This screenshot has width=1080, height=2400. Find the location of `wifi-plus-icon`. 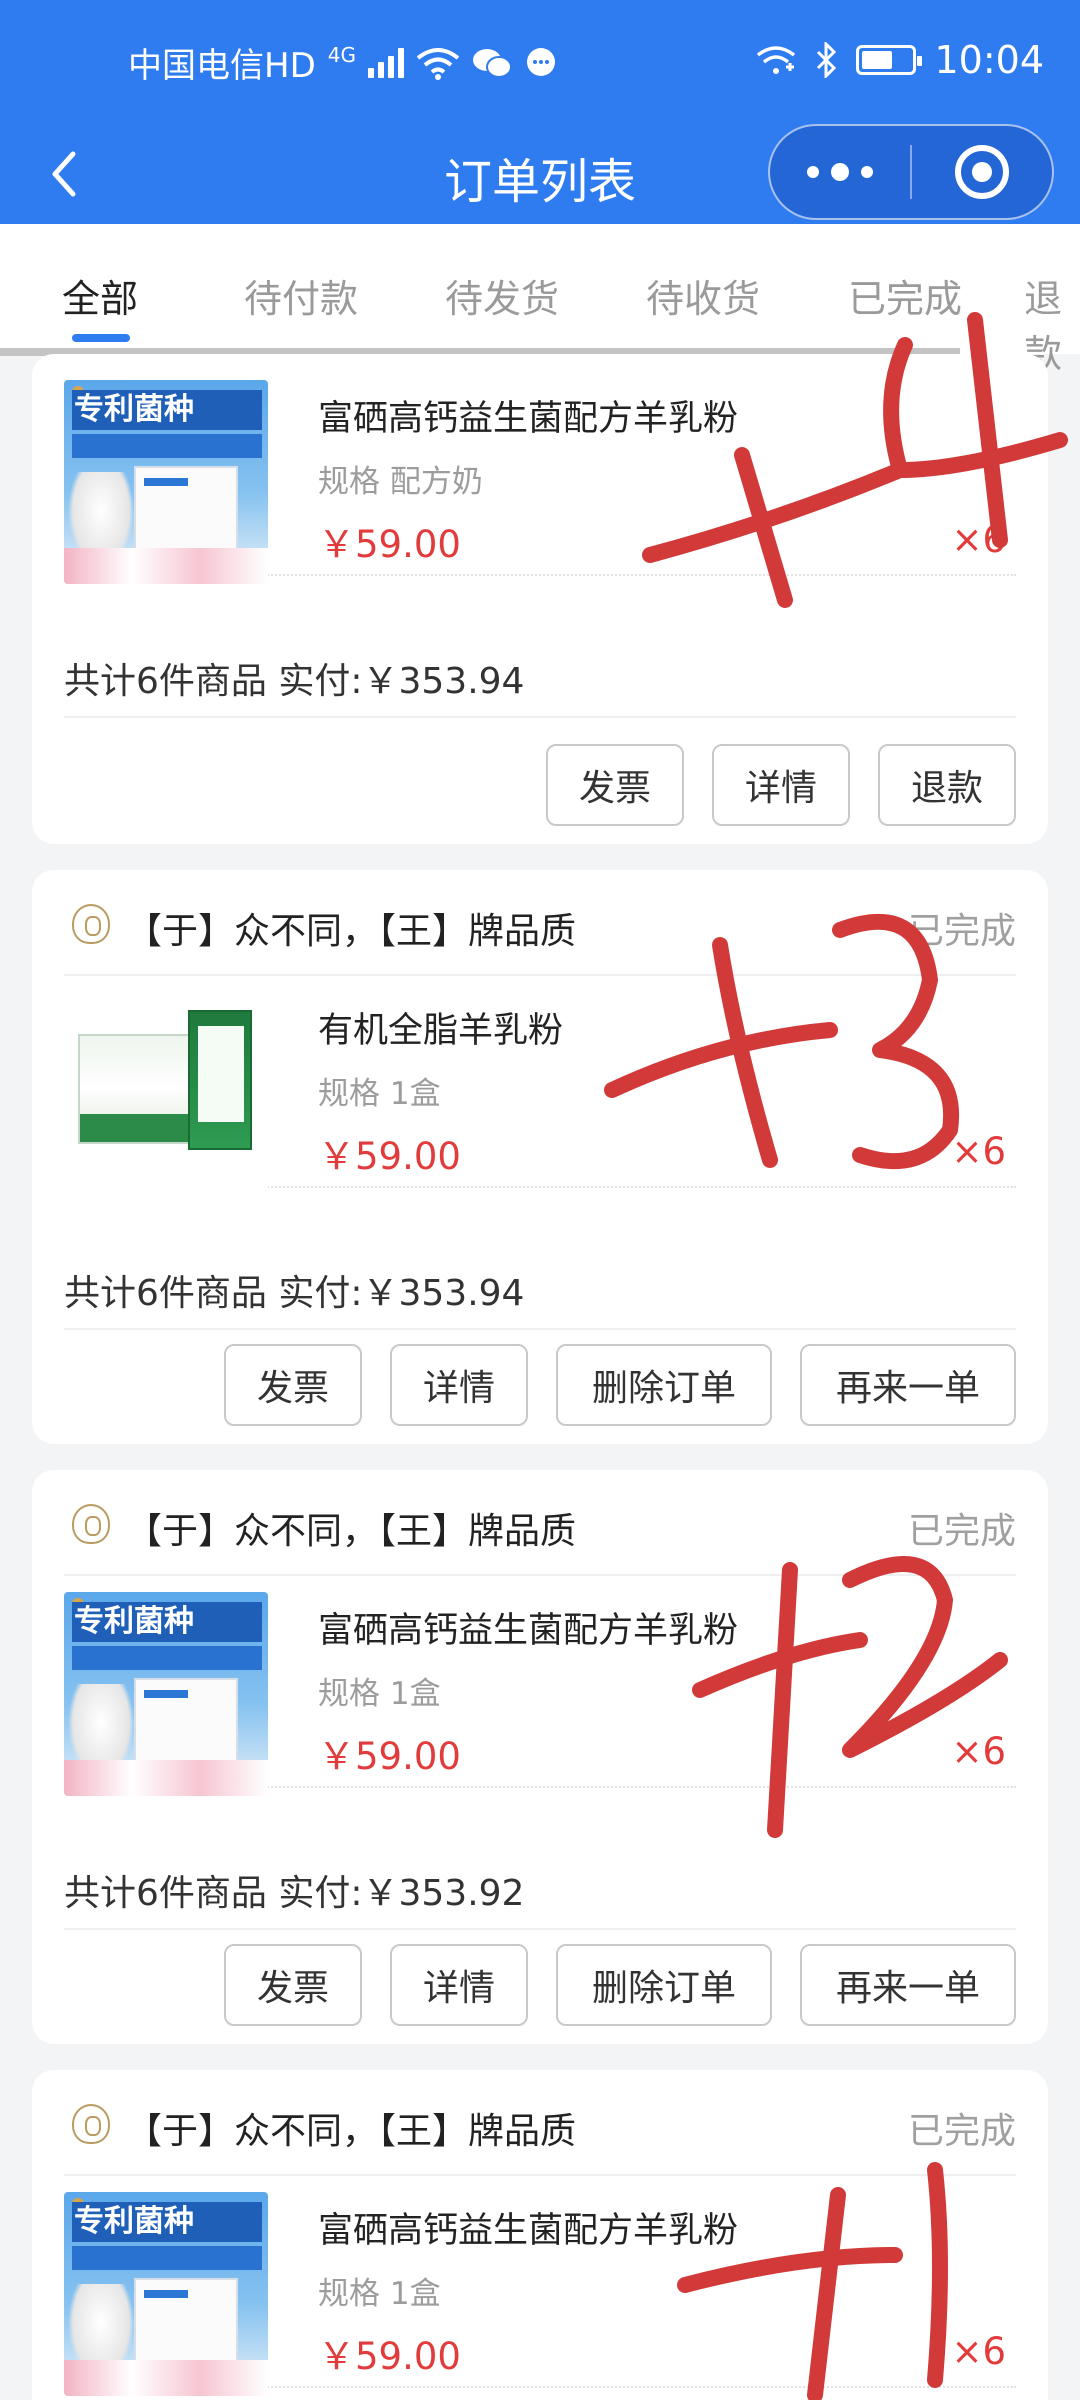

wifi-plus-icon is located at coordinates (776, 60).